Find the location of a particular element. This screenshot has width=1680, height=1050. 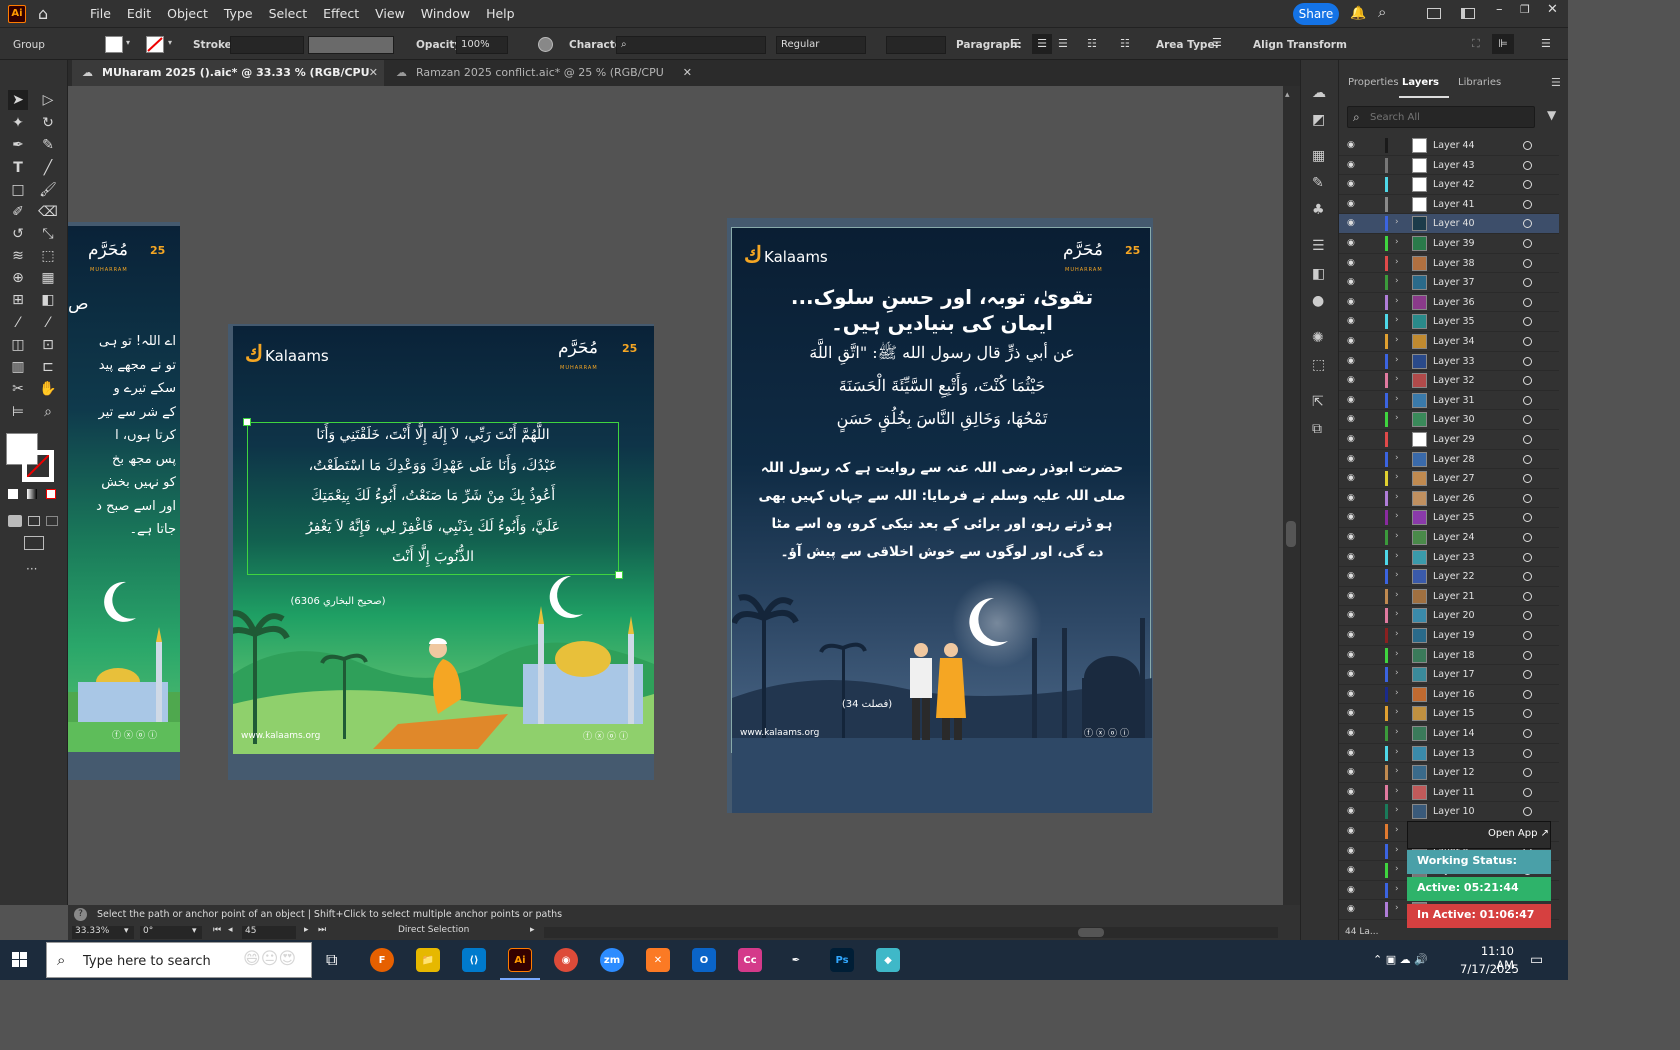

menu-effect: Effect is located at coordinates (341, 13).